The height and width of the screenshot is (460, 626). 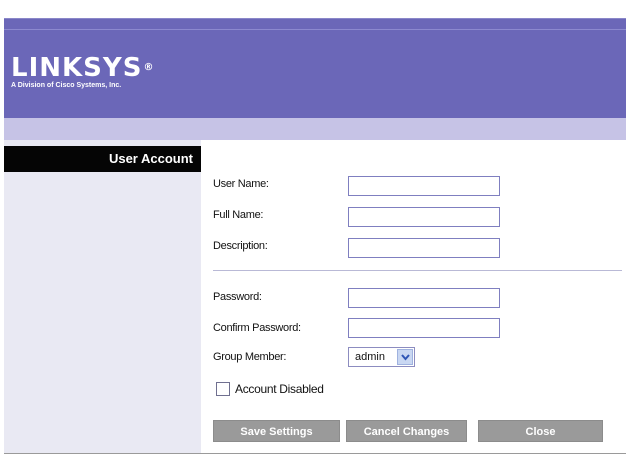 What do you see at coordinates (279, 389) in the screenshot?
I see `account-disabled-label: Account Disabled` at bounding box center [279, 389].